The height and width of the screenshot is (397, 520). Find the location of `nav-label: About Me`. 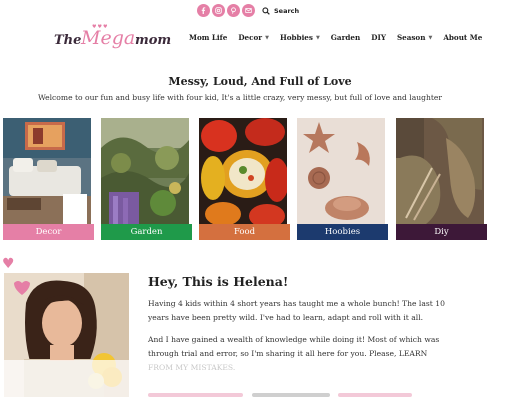

nav-label: About Me is located at coordinates (463, 37).